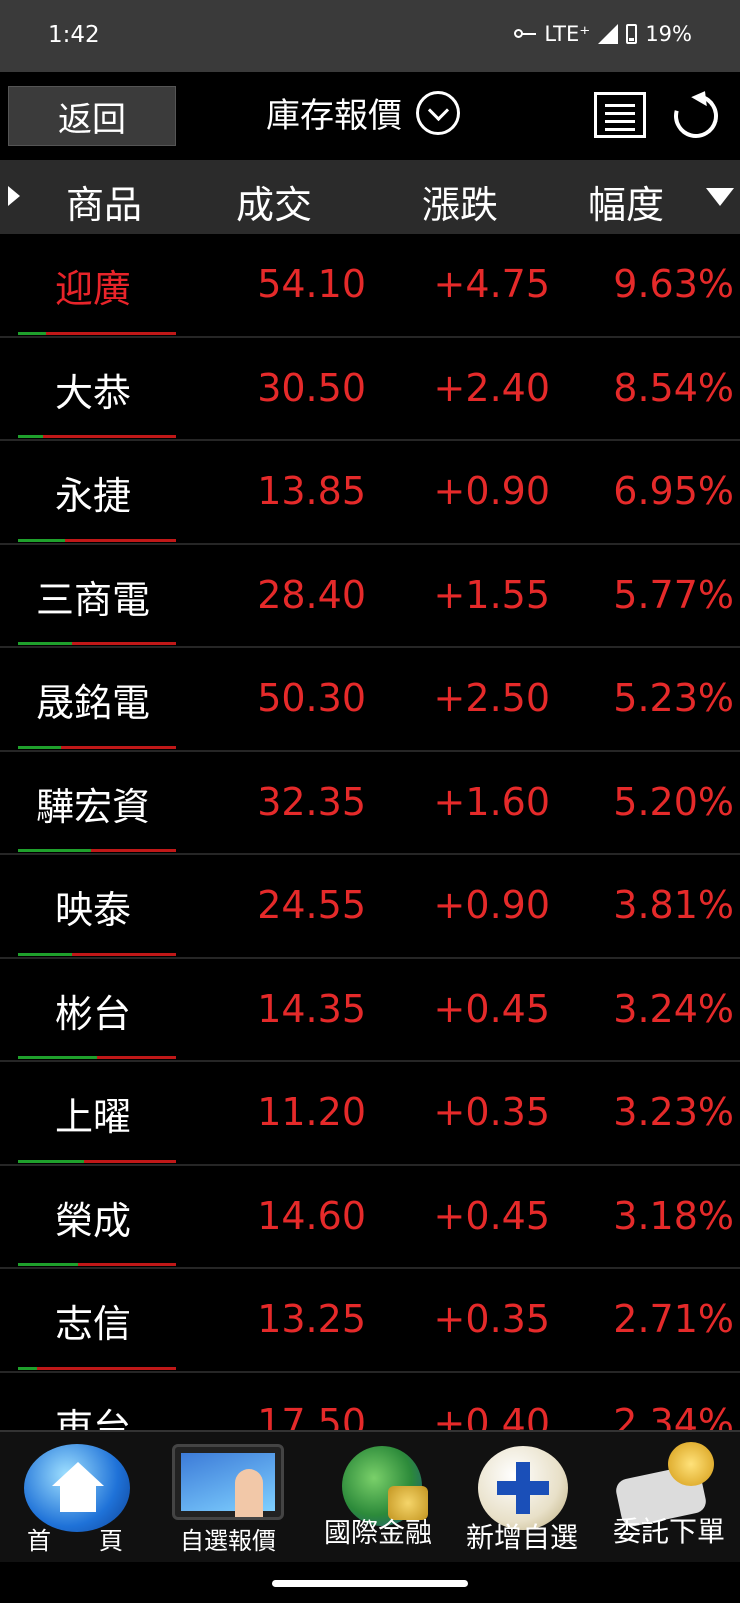 Image resolution: width=740 pixels, height=1603 pixels. I want to click on percent-cell: 6.95%, so click(673, 491).